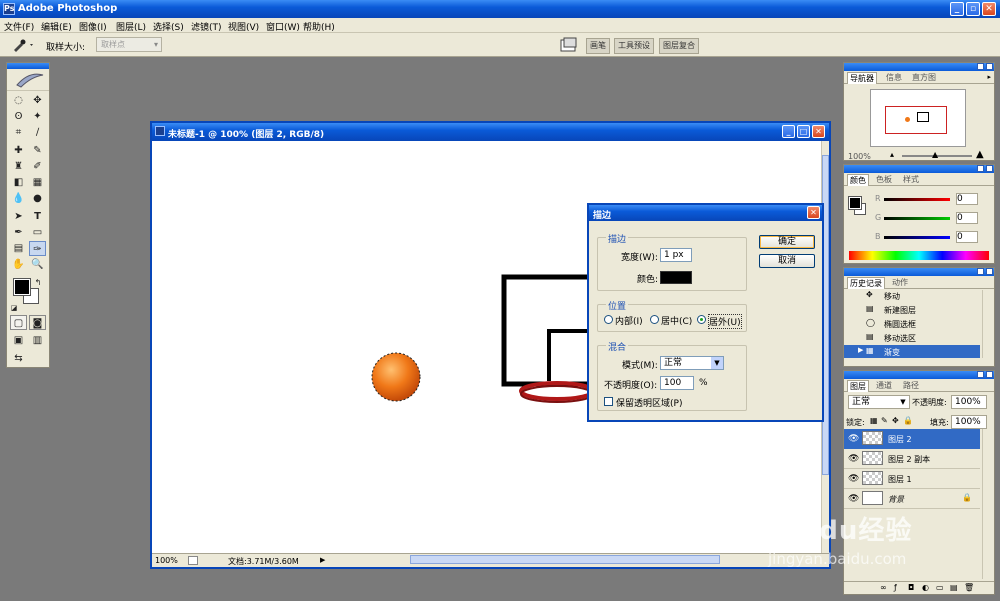  Describe the element at coordinates (957, 9) in the screenshot. I see `minimize-button: _` at that location.